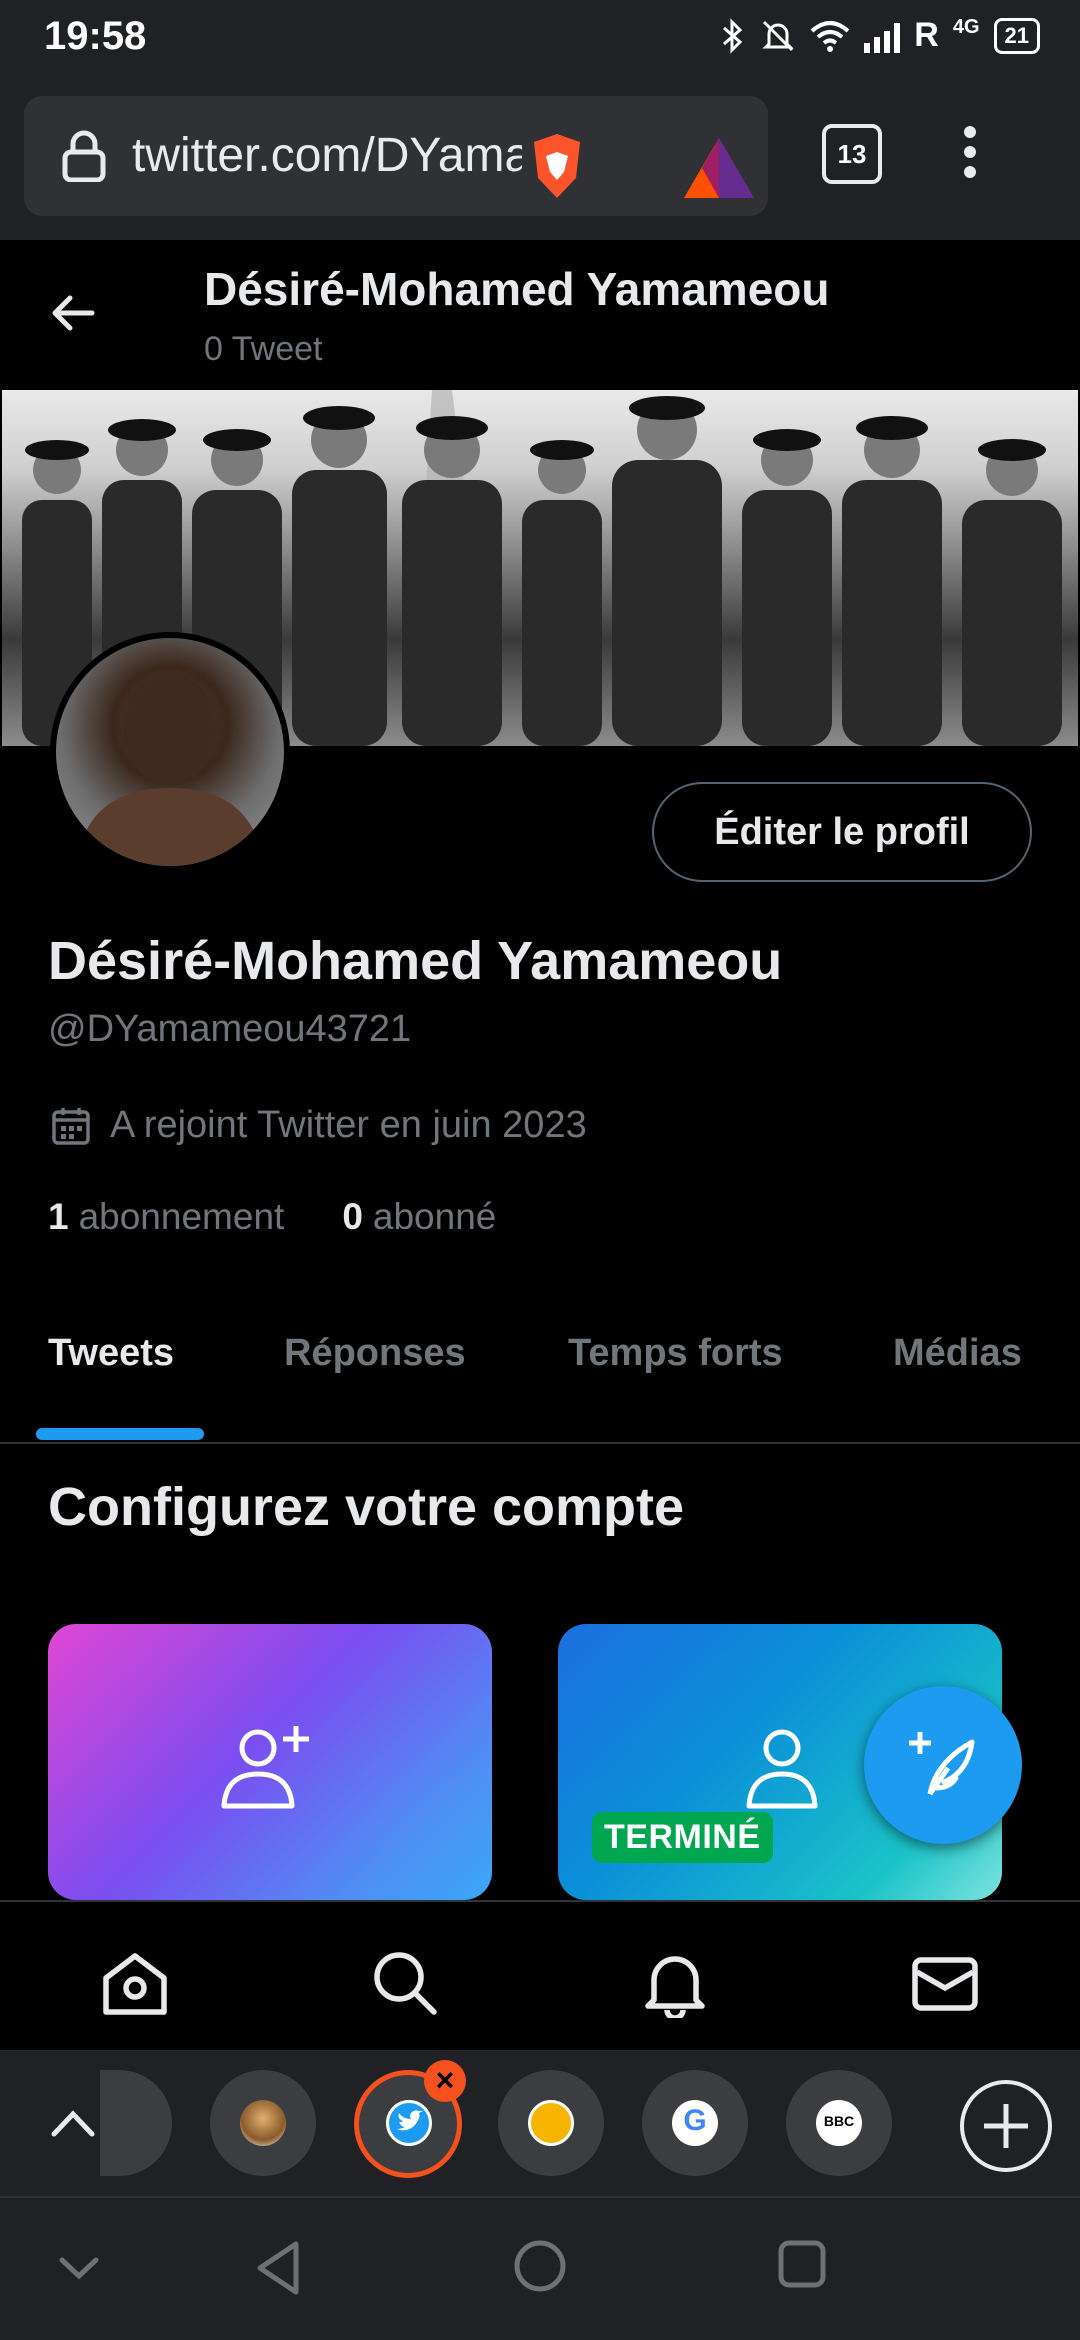 The width and height of the screenshot is (1080, 2340). I want to click on profile-display-name: Désiré-Mohamed Yamameou, so click(415, 961).